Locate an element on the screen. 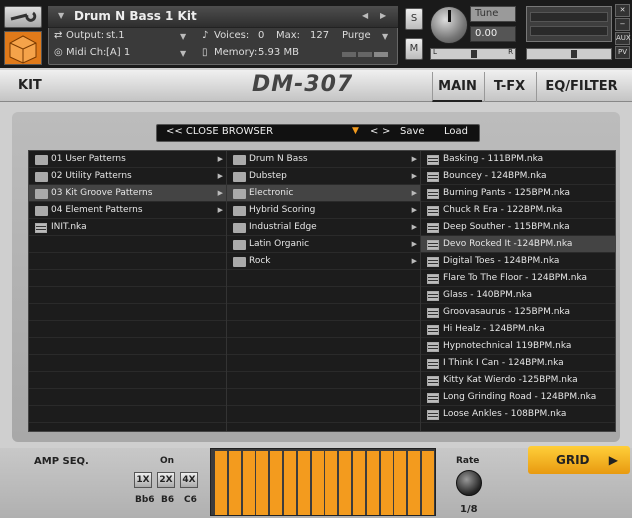 The width and height of the screenshot is (632, 518). grid-button: GRID ▶ is located at coordinates (579, 460).